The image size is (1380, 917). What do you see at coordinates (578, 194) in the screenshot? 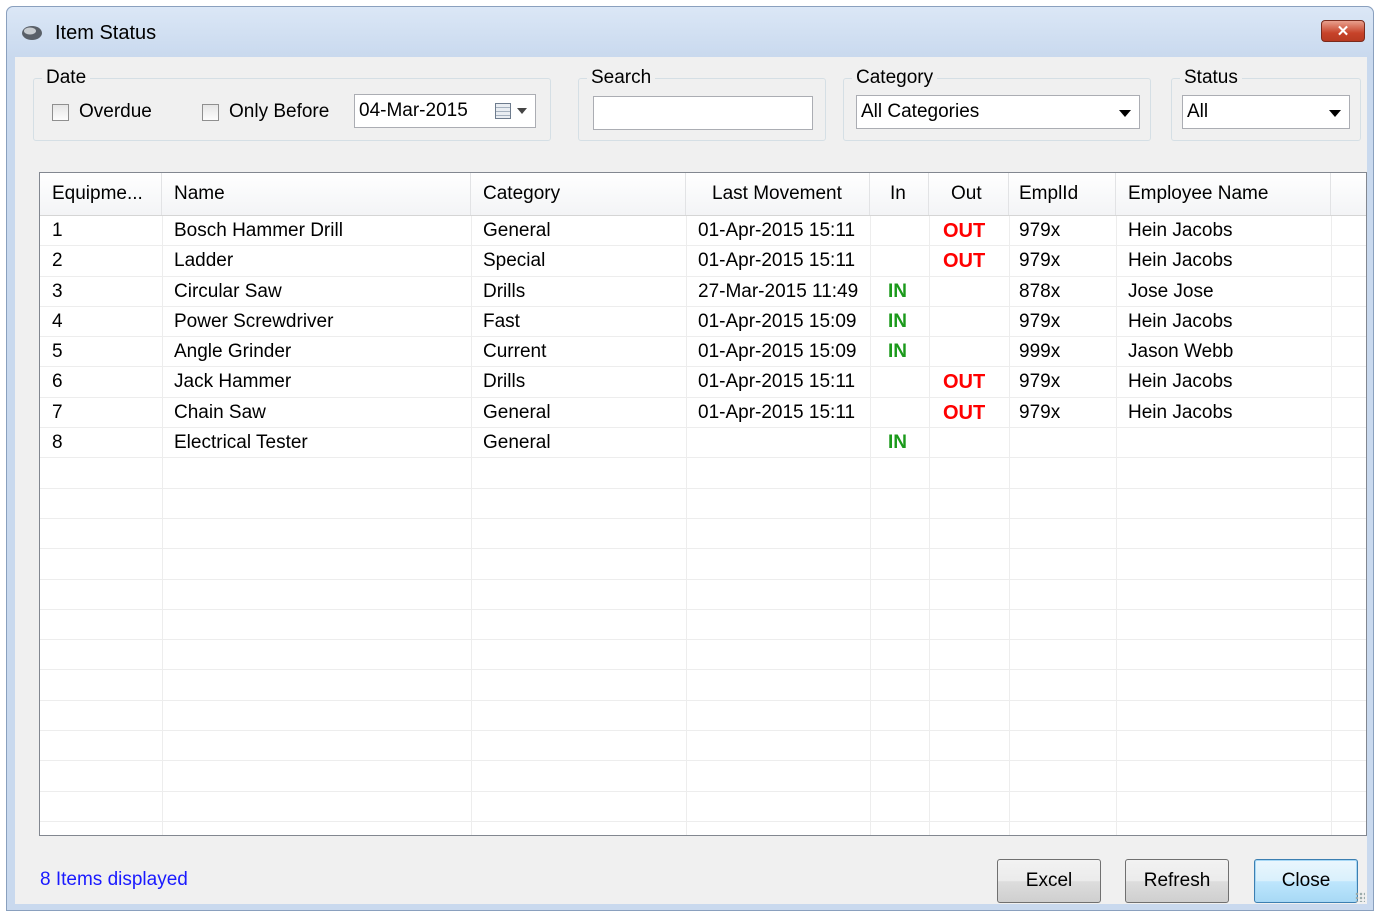
I see `col-header-category: Category` at bounding box center [578, 194].